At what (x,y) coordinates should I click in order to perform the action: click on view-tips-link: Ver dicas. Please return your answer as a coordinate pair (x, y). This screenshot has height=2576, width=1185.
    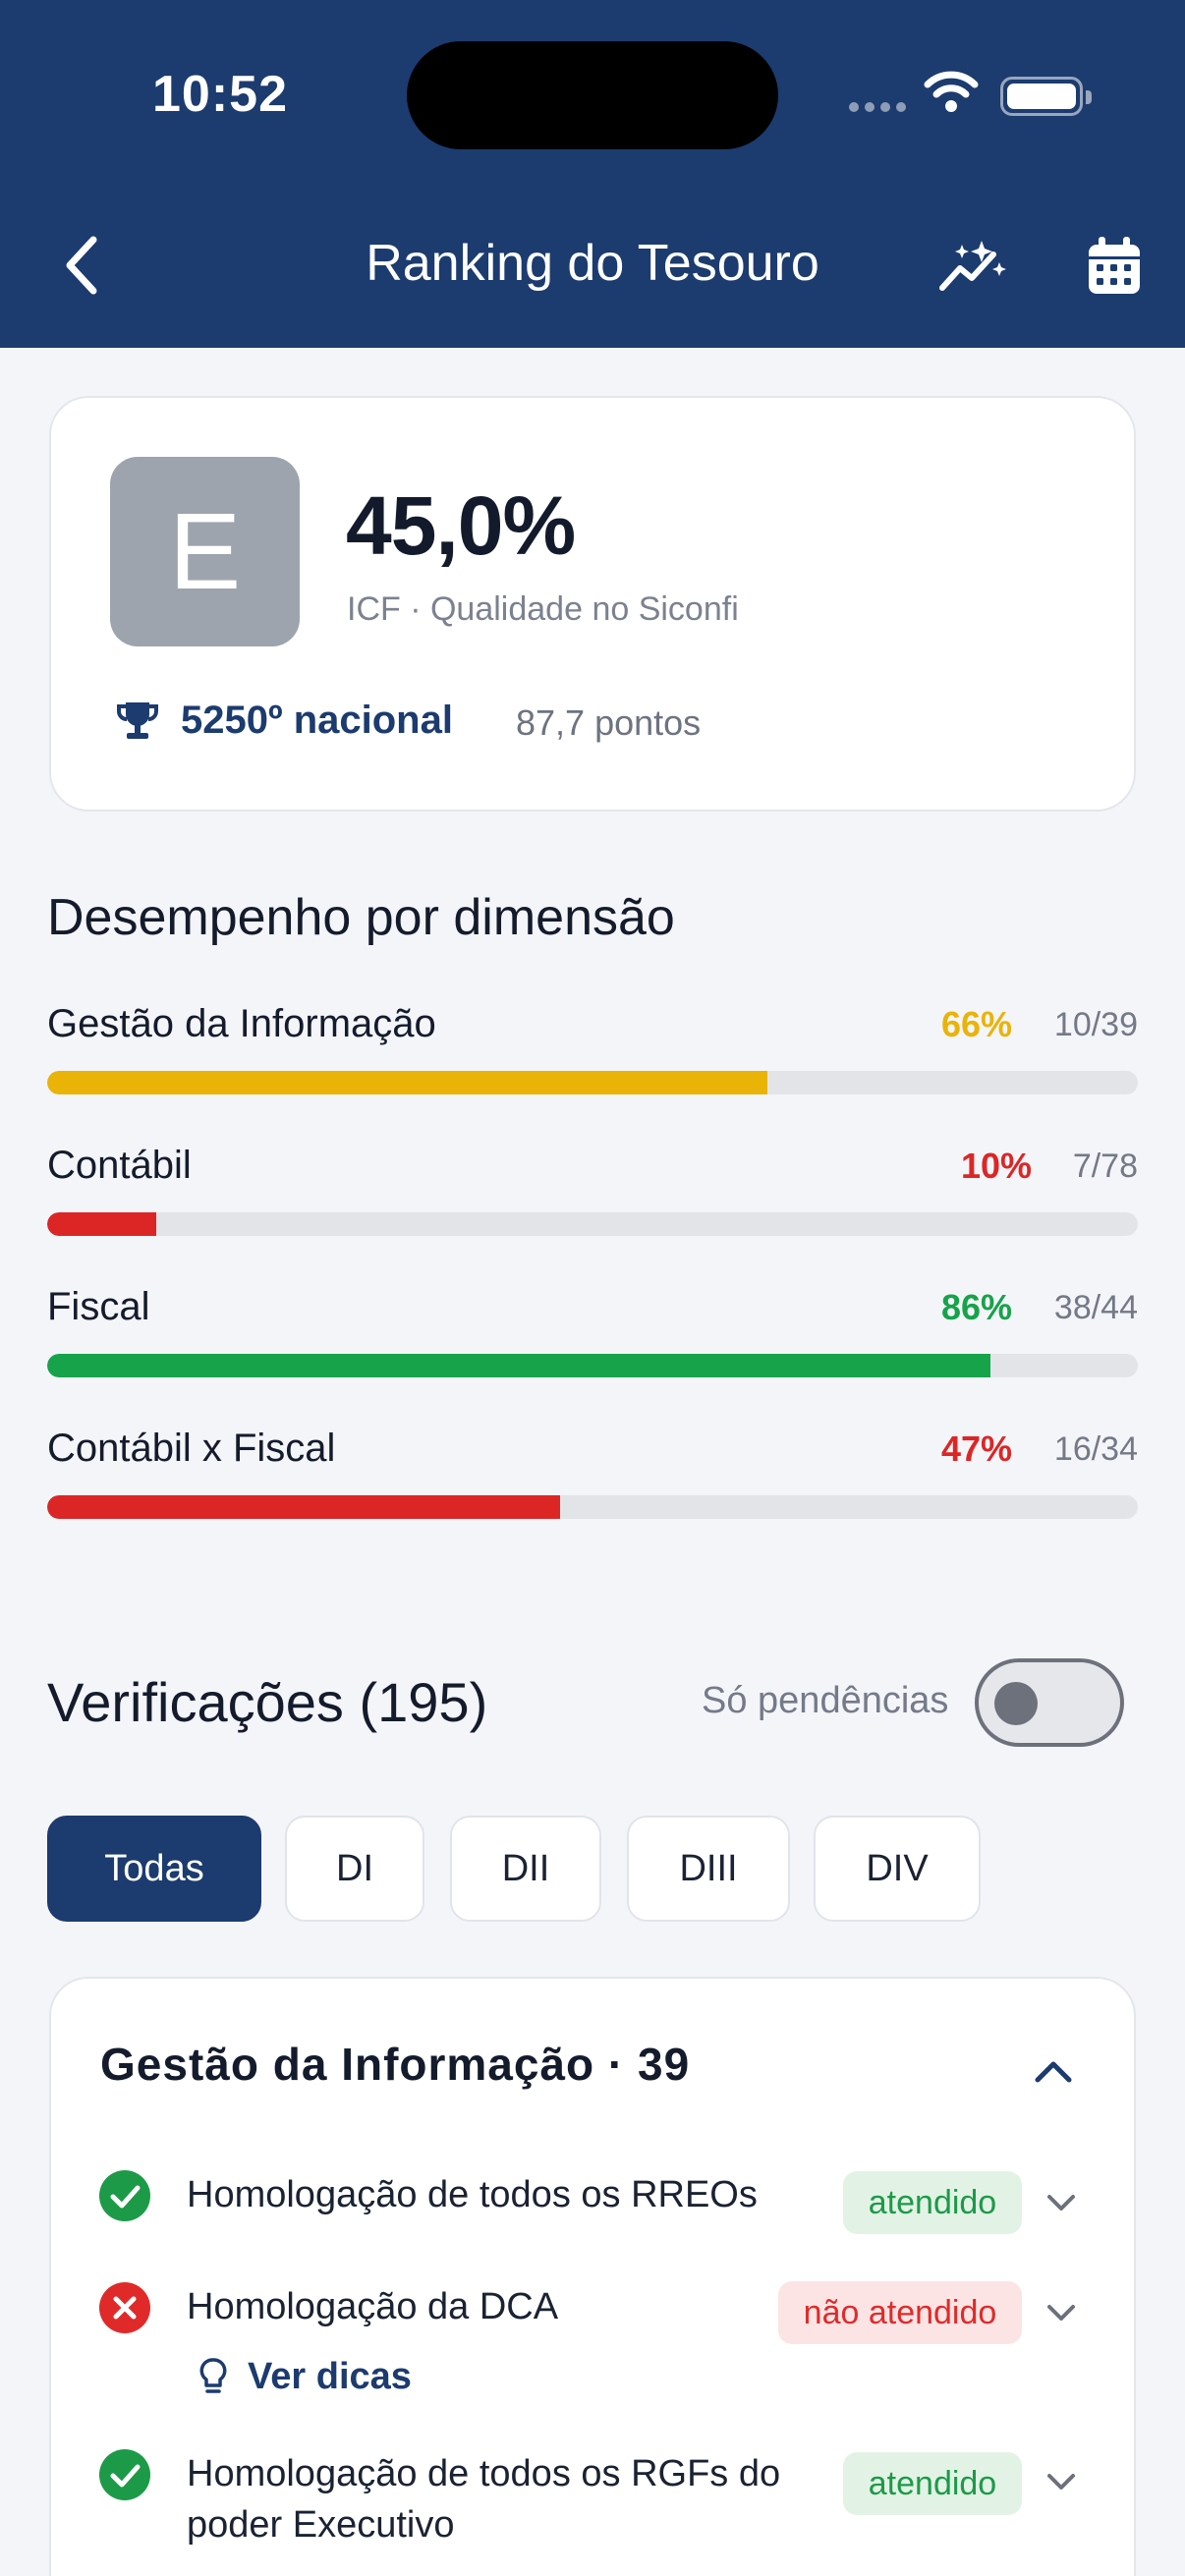
    Looking at the image, I should click on (305, 2377).